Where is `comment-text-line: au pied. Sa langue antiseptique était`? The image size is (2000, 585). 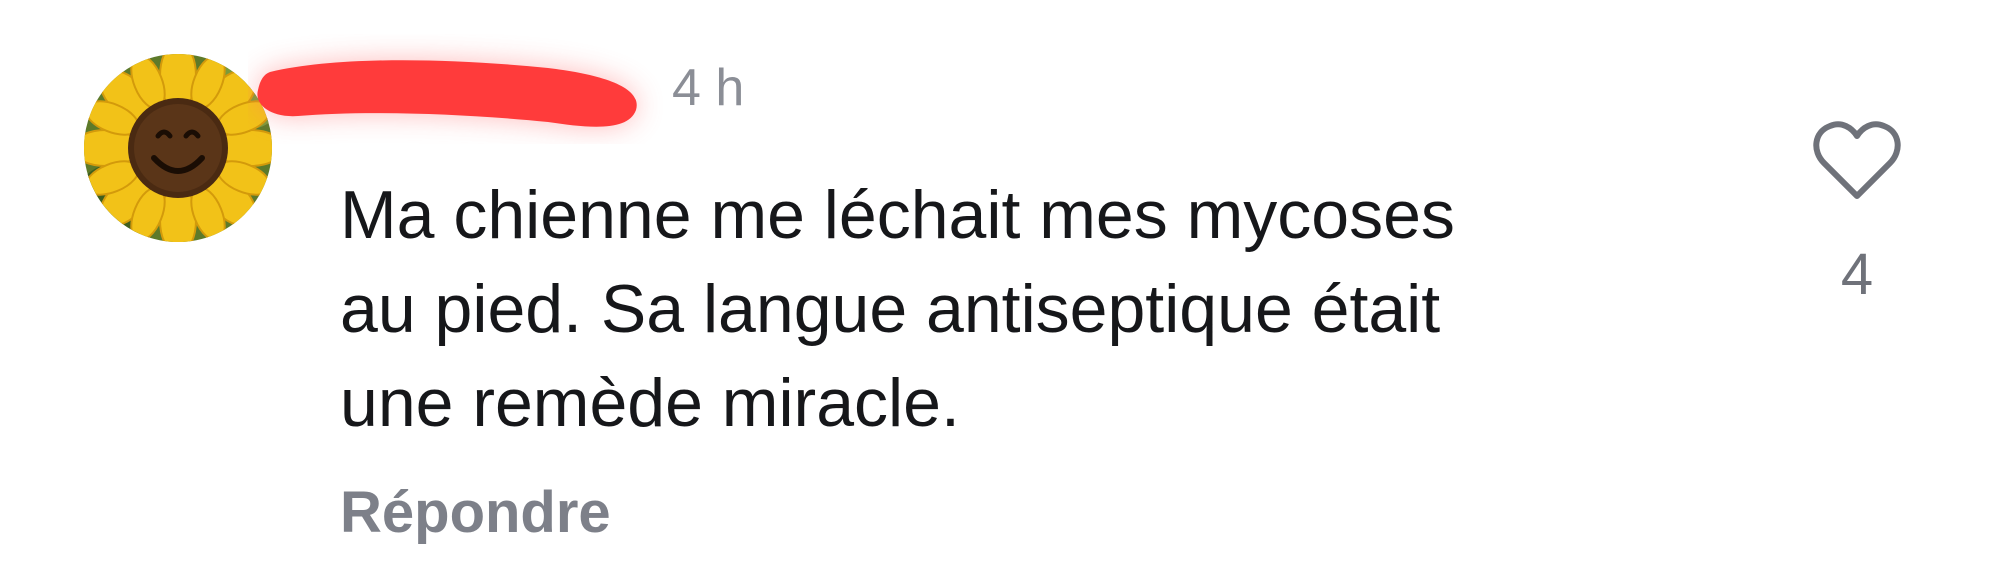 comment-text-line: au pied. Sa langue antiseptique était is located at coordinates (890, 309).